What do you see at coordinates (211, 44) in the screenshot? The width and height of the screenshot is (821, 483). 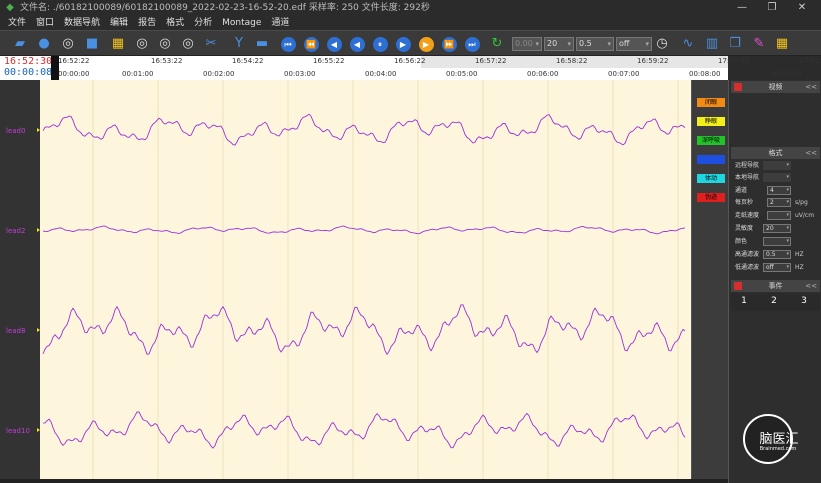 I see `scissors-icon: ✂` at bounding box center [211, 44].